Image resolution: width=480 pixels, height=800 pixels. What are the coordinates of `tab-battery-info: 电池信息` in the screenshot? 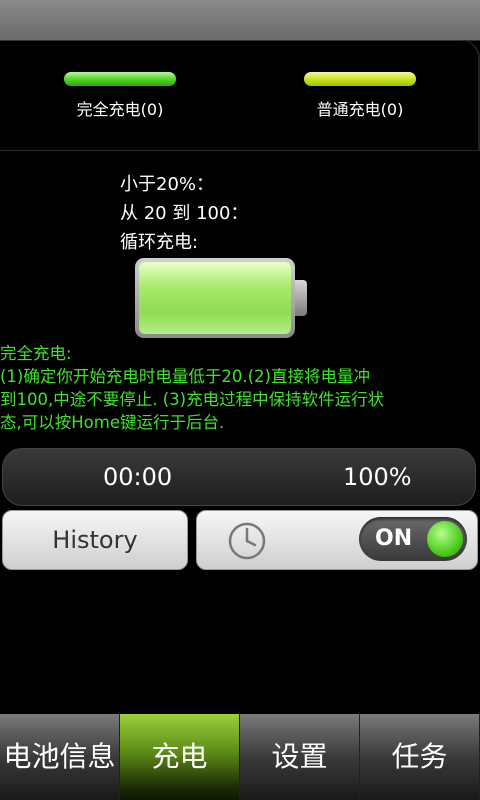 It's located at (60, 757).